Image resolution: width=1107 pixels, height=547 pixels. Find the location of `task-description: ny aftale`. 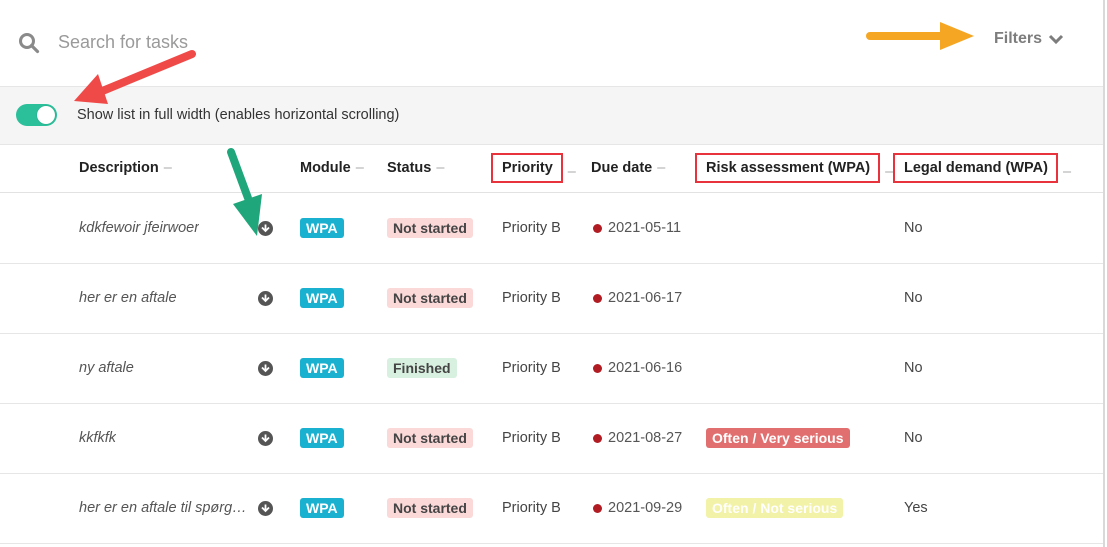

task-description: ny aftale is located at coordinates (165, 368).